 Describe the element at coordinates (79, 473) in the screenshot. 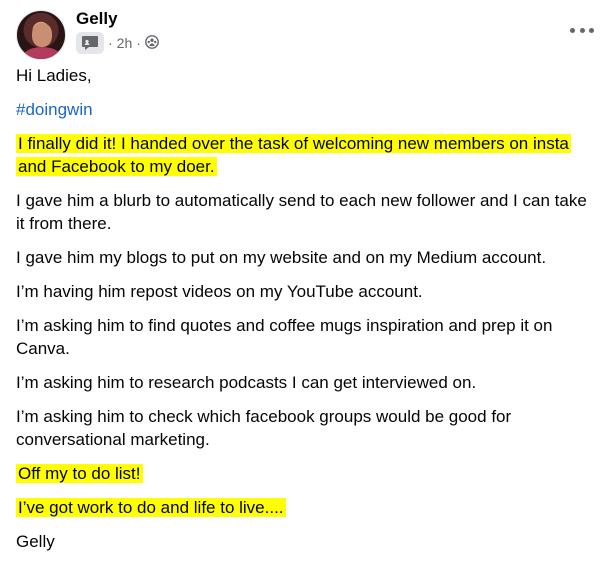

I see `highlighted-text: Off my to do list!` at that location.